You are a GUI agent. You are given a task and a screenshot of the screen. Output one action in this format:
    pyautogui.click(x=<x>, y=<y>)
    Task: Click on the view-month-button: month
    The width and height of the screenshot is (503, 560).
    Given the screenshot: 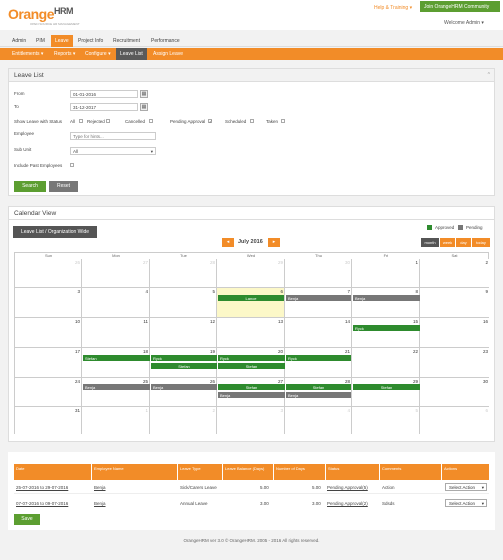 What is the action you would take?
    pyautogui.click(x=430, y=242)
    